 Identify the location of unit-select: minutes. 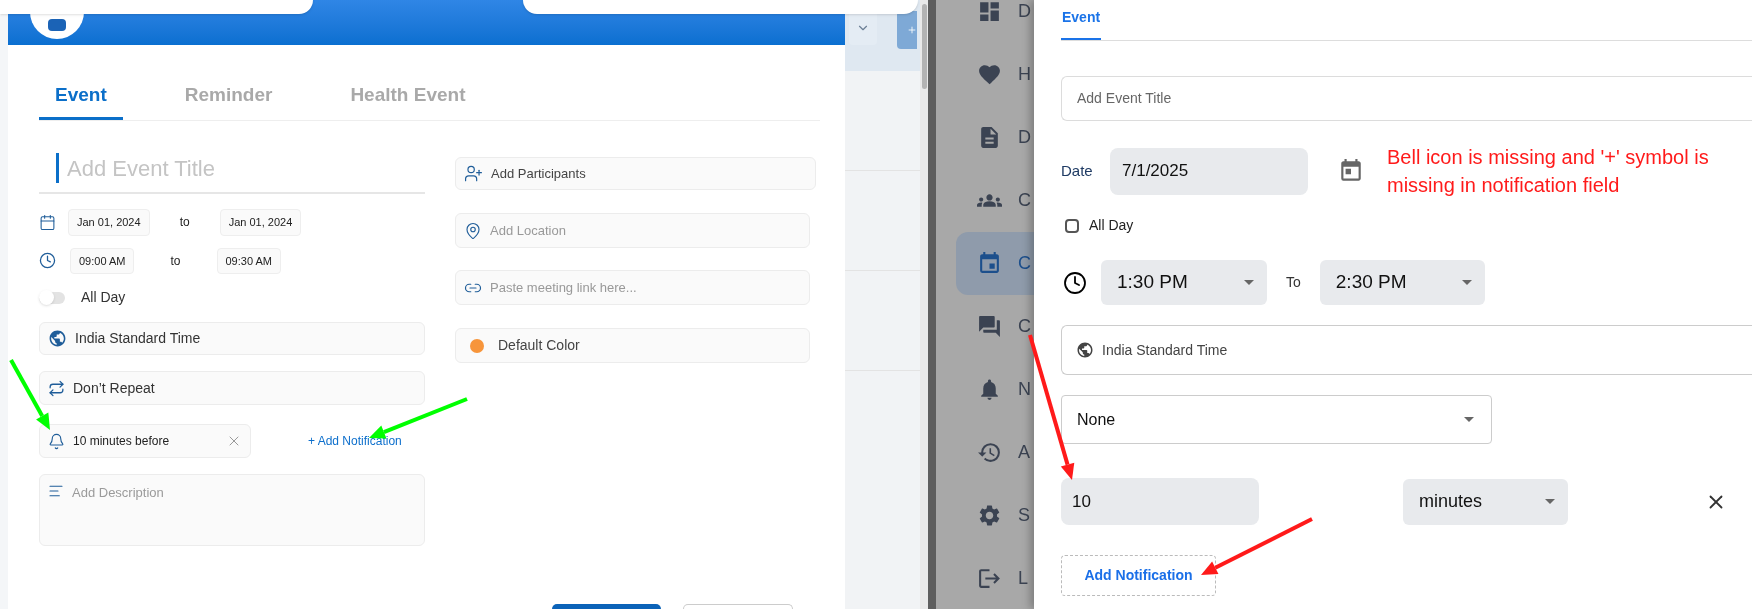
(1485, 501).